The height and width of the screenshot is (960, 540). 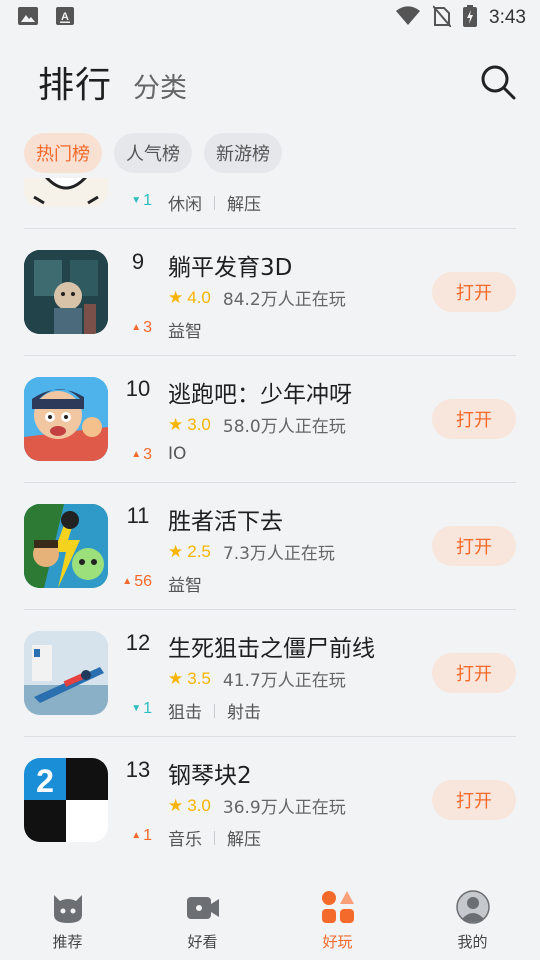 What do you see at coordinates (199, 678) in the screenshot?
I see `rating: 3.5` at bounding box center [199, 678].